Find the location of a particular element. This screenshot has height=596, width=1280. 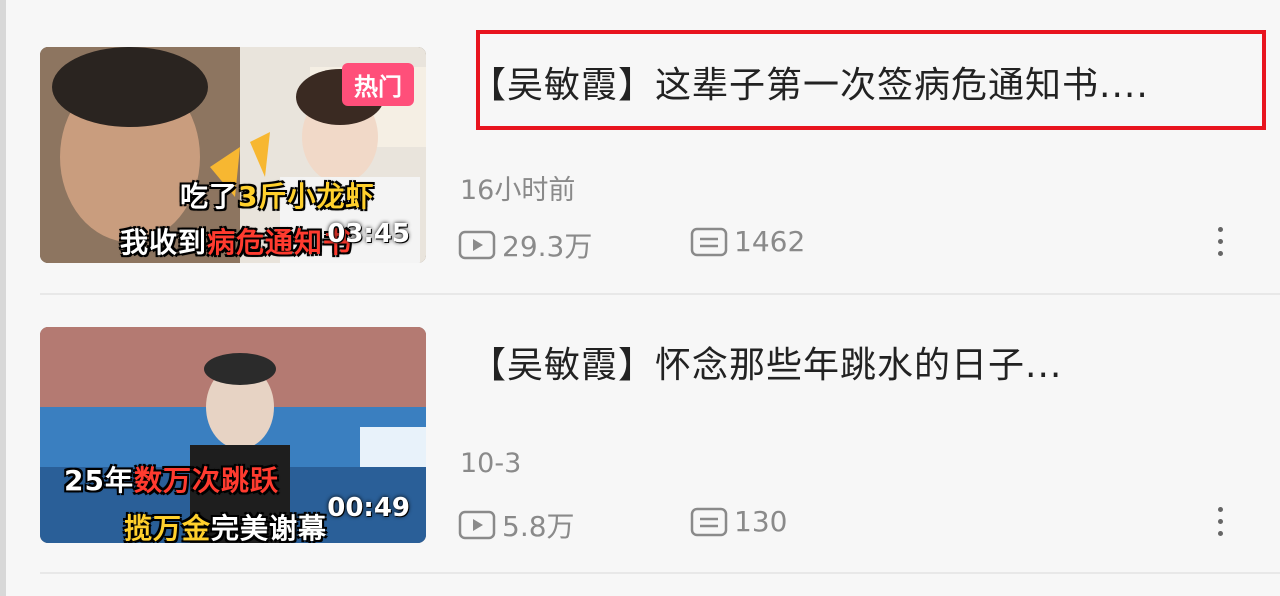

caption-text: 我收到 is located at coordinates (164, 242).